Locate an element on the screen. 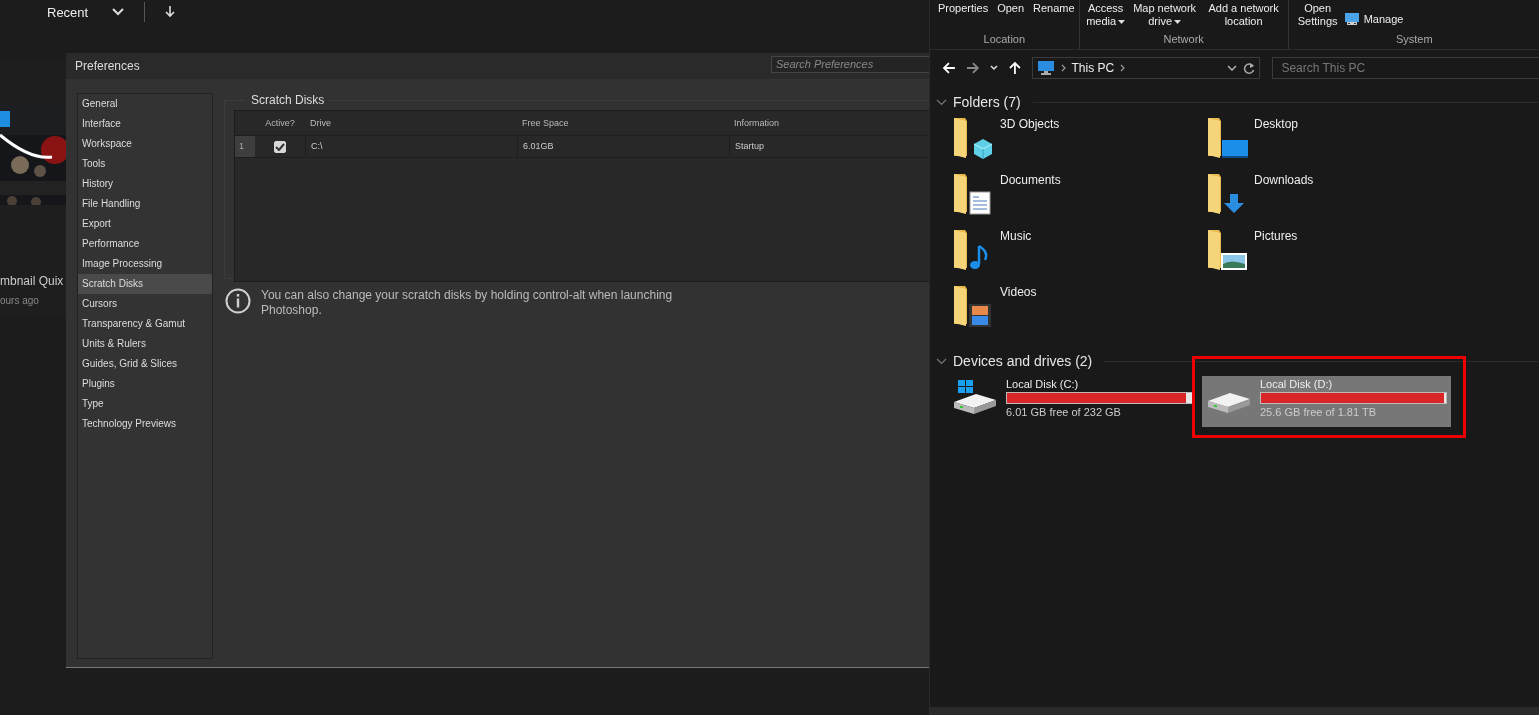 This screenshot has height=715, width=1539. timestamp: ours ago is located at coordinates (19, 300).